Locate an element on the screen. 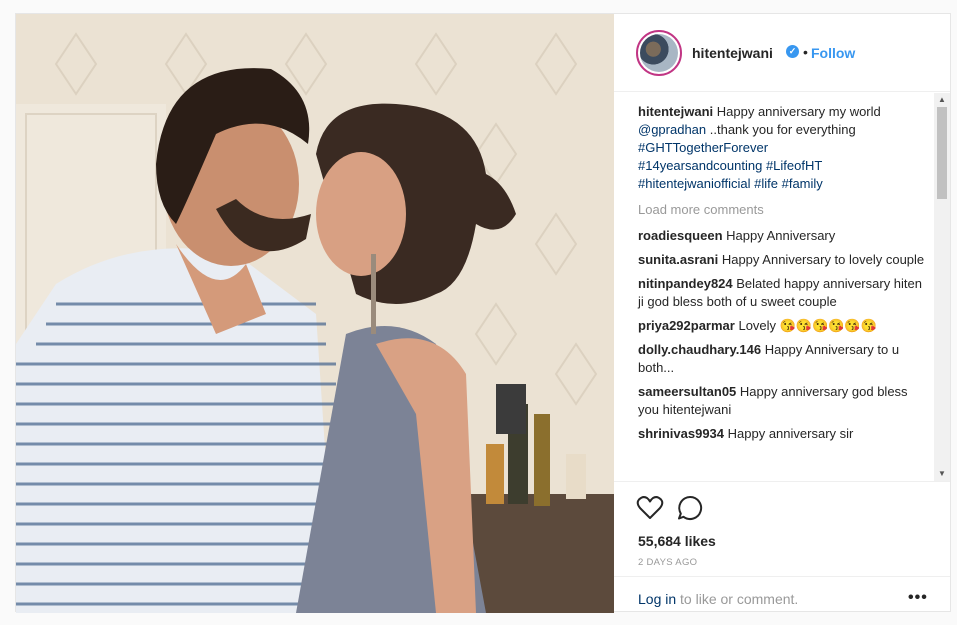 The height and width of the screenshot is (625, 957). comment-text: Happy Anniversary to lovely couple is located at coordinates (823, 259).